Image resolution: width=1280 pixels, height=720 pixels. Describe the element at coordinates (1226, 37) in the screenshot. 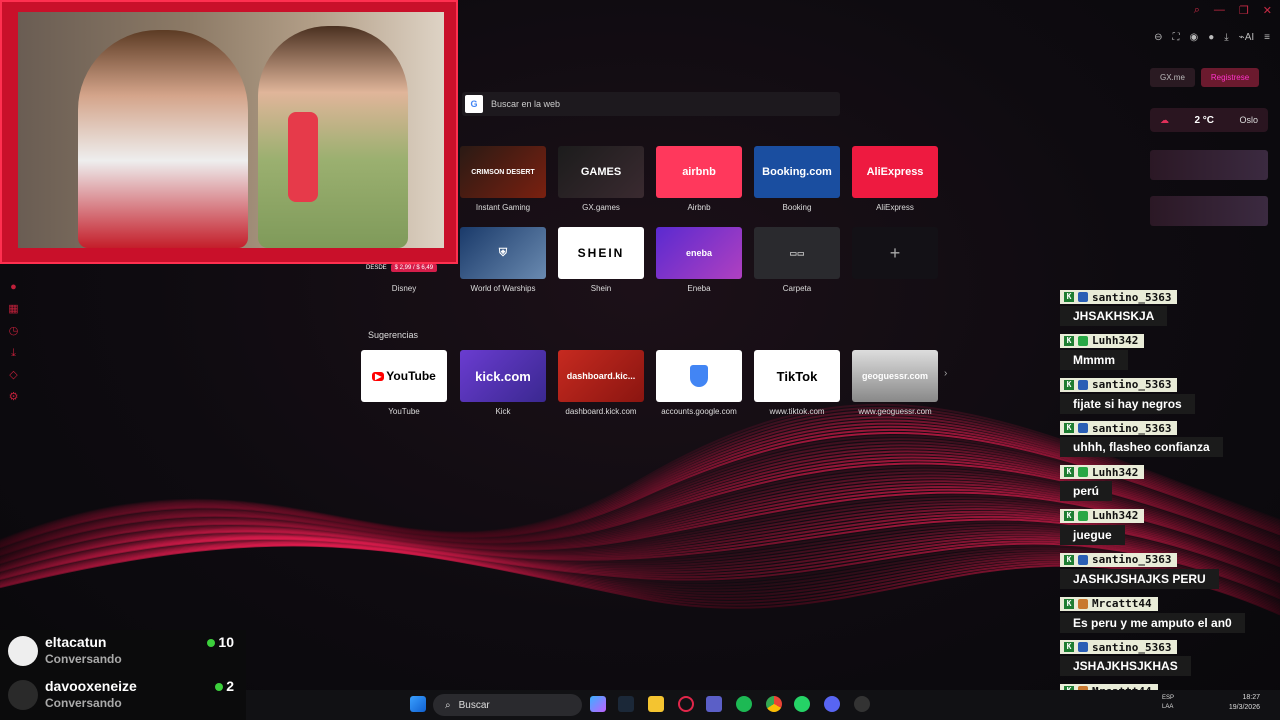

I see `download-icon: ⤓` at that location.